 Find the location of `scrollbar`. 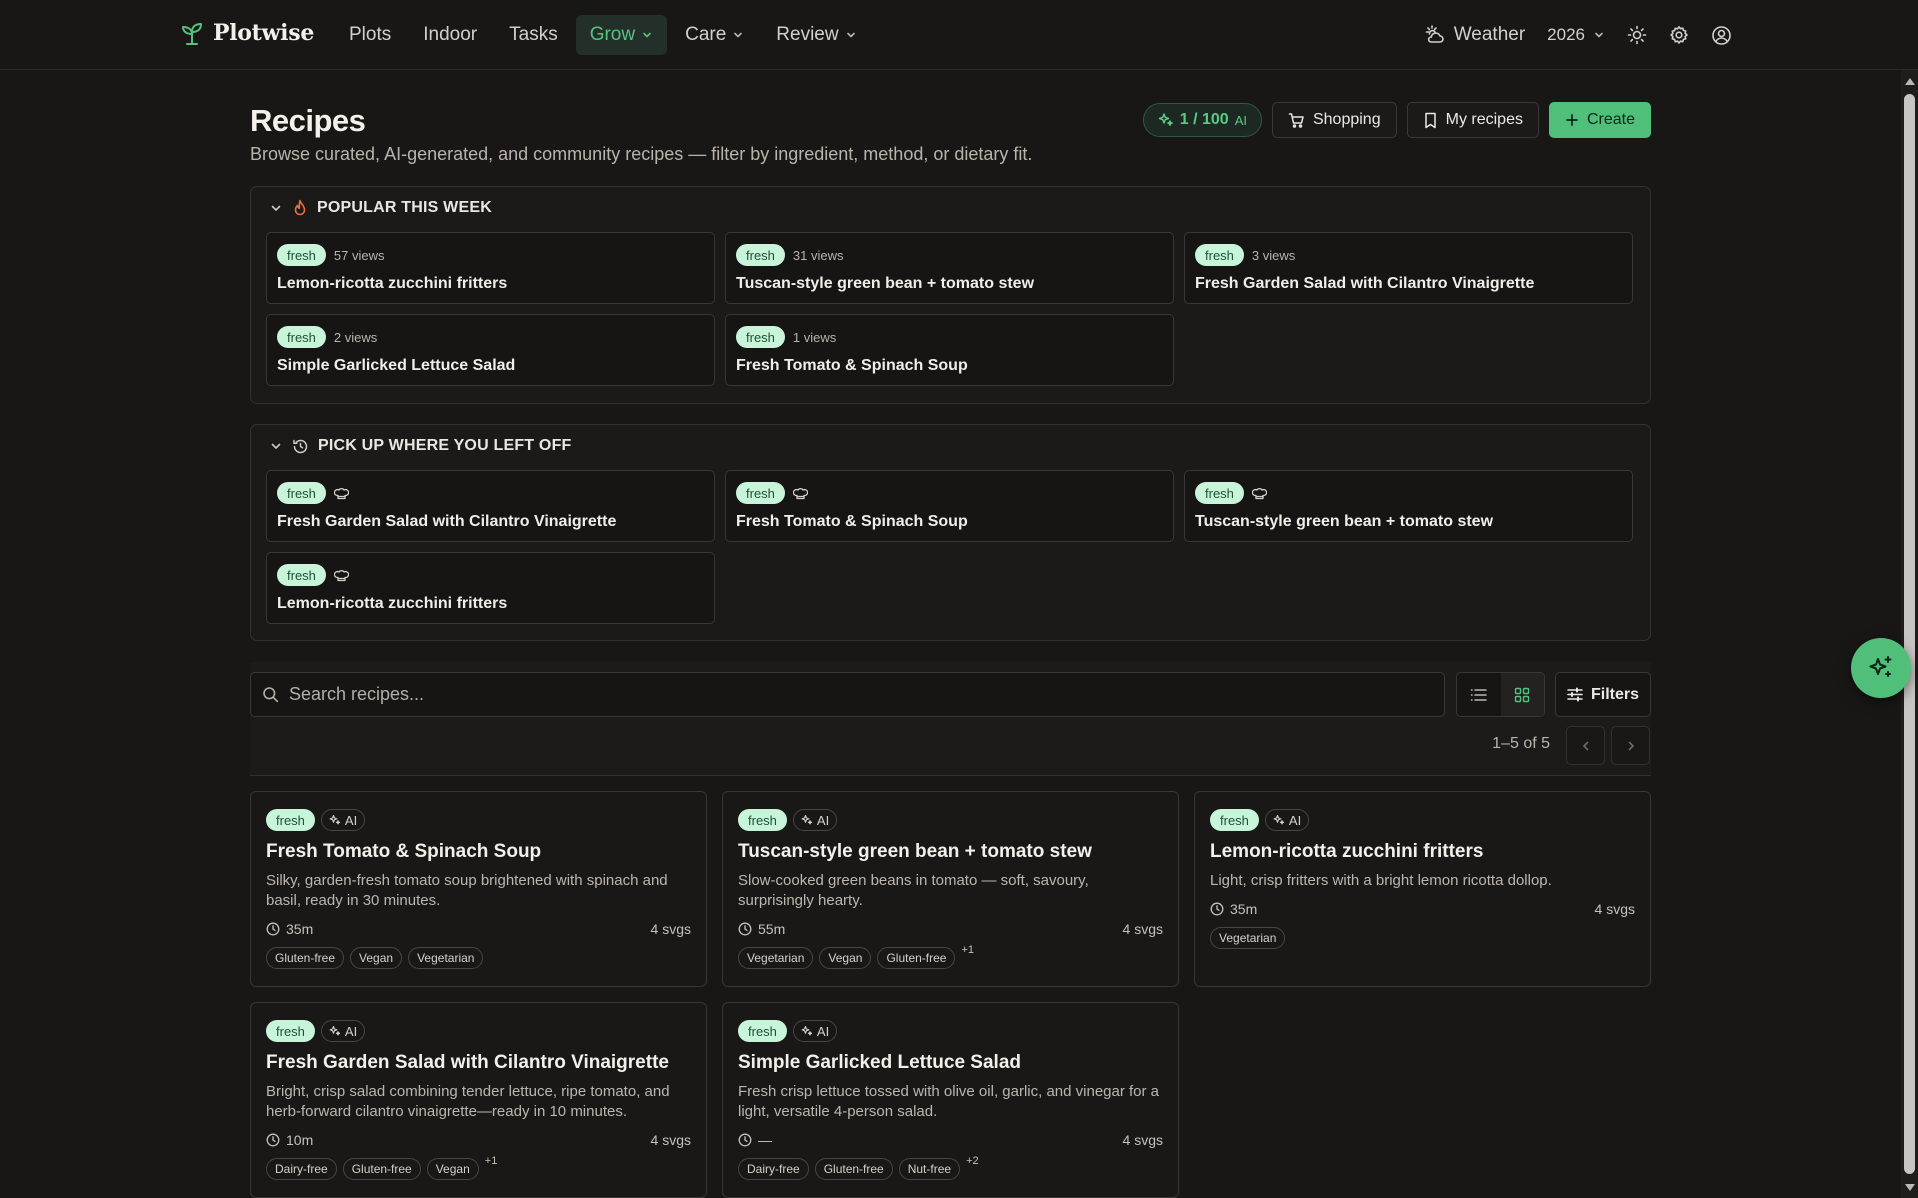

scrollbar is located at coordinates (1909, 634).